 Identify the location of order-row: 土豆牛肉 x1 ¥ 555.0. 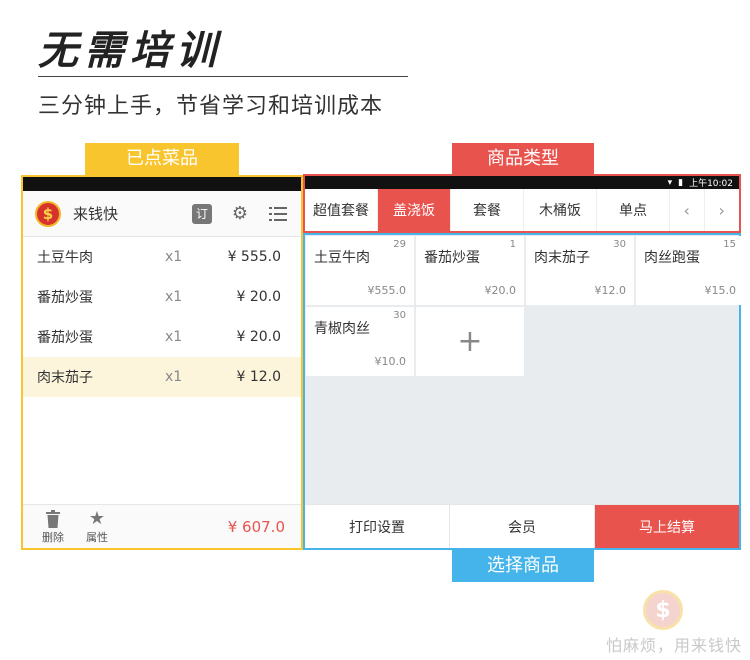
(162, 257).